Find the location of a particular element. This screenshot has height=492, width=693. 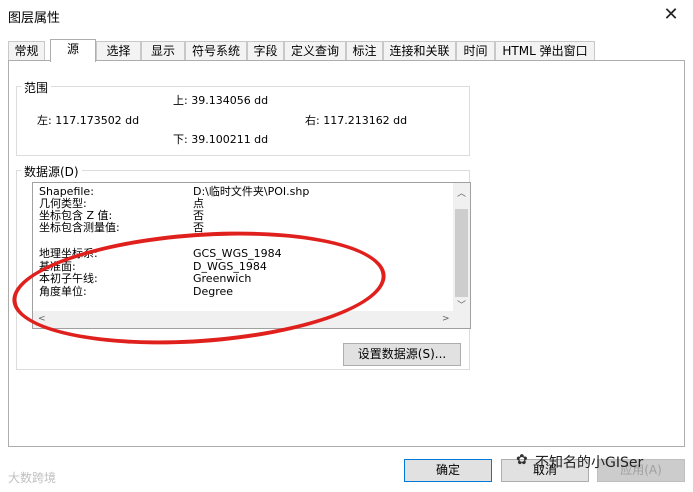

scrollbar-thumb is located at coordinates (461, 253).